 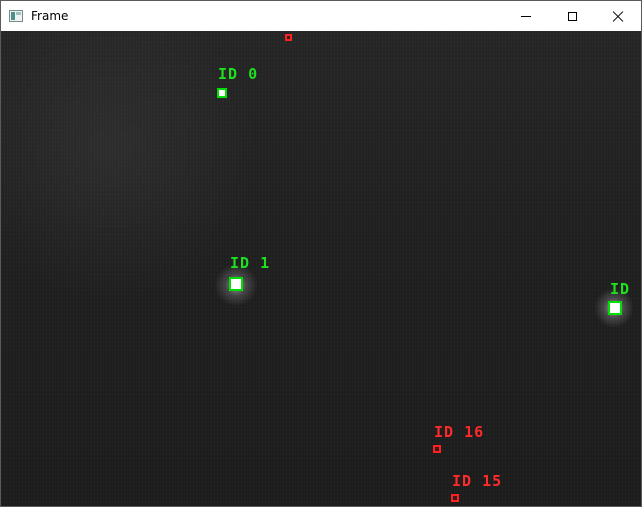 I want to click on close-icon, so click(x=618, y=16).